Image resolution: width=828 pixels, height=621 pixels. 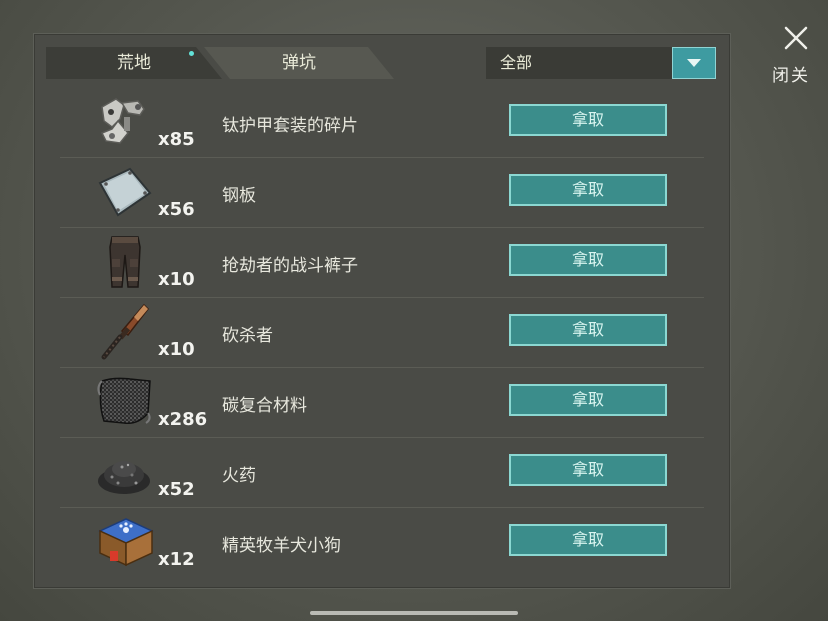 I want to click on item-name: 钛护甲套装的碎片, so click(x=290, y=126).